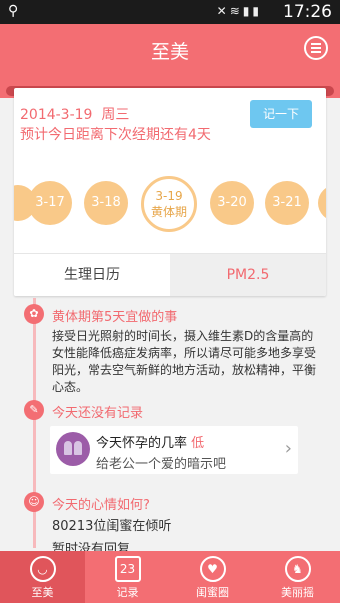 This screenshot has width=340, height=603. I want to click on pregnancy-chance-level: 低, so click(198, 443).